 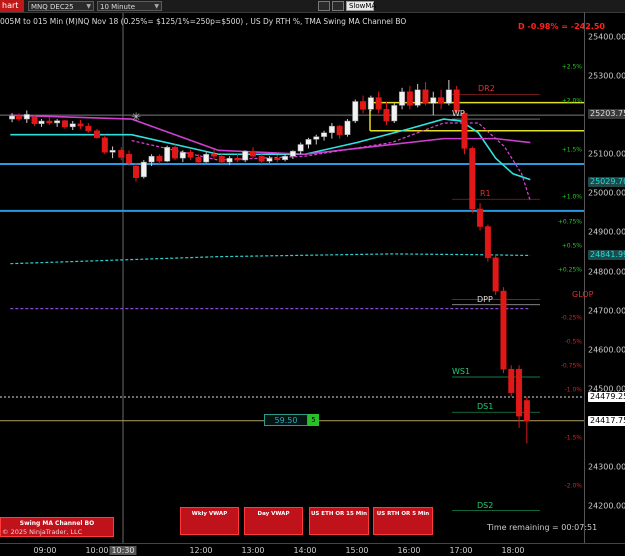 I want to click on time-tick-label: 15:00, so click(x=357, y=550).